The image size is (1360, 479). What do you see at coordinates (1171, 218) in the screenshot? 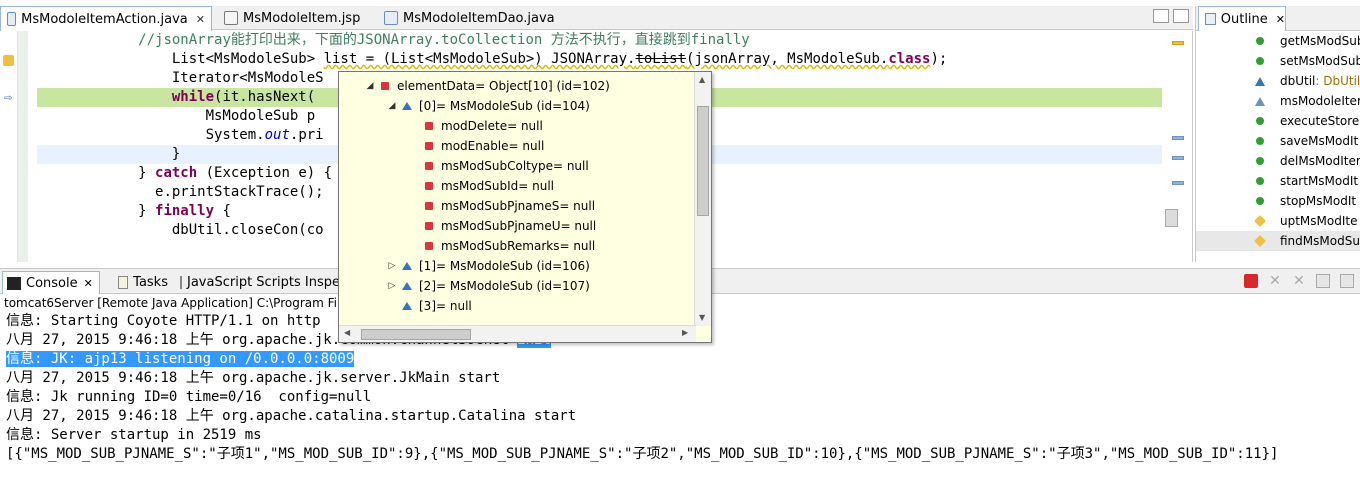
I see `editor-scrollbar-thumb` at bounding box center [1171, 218].